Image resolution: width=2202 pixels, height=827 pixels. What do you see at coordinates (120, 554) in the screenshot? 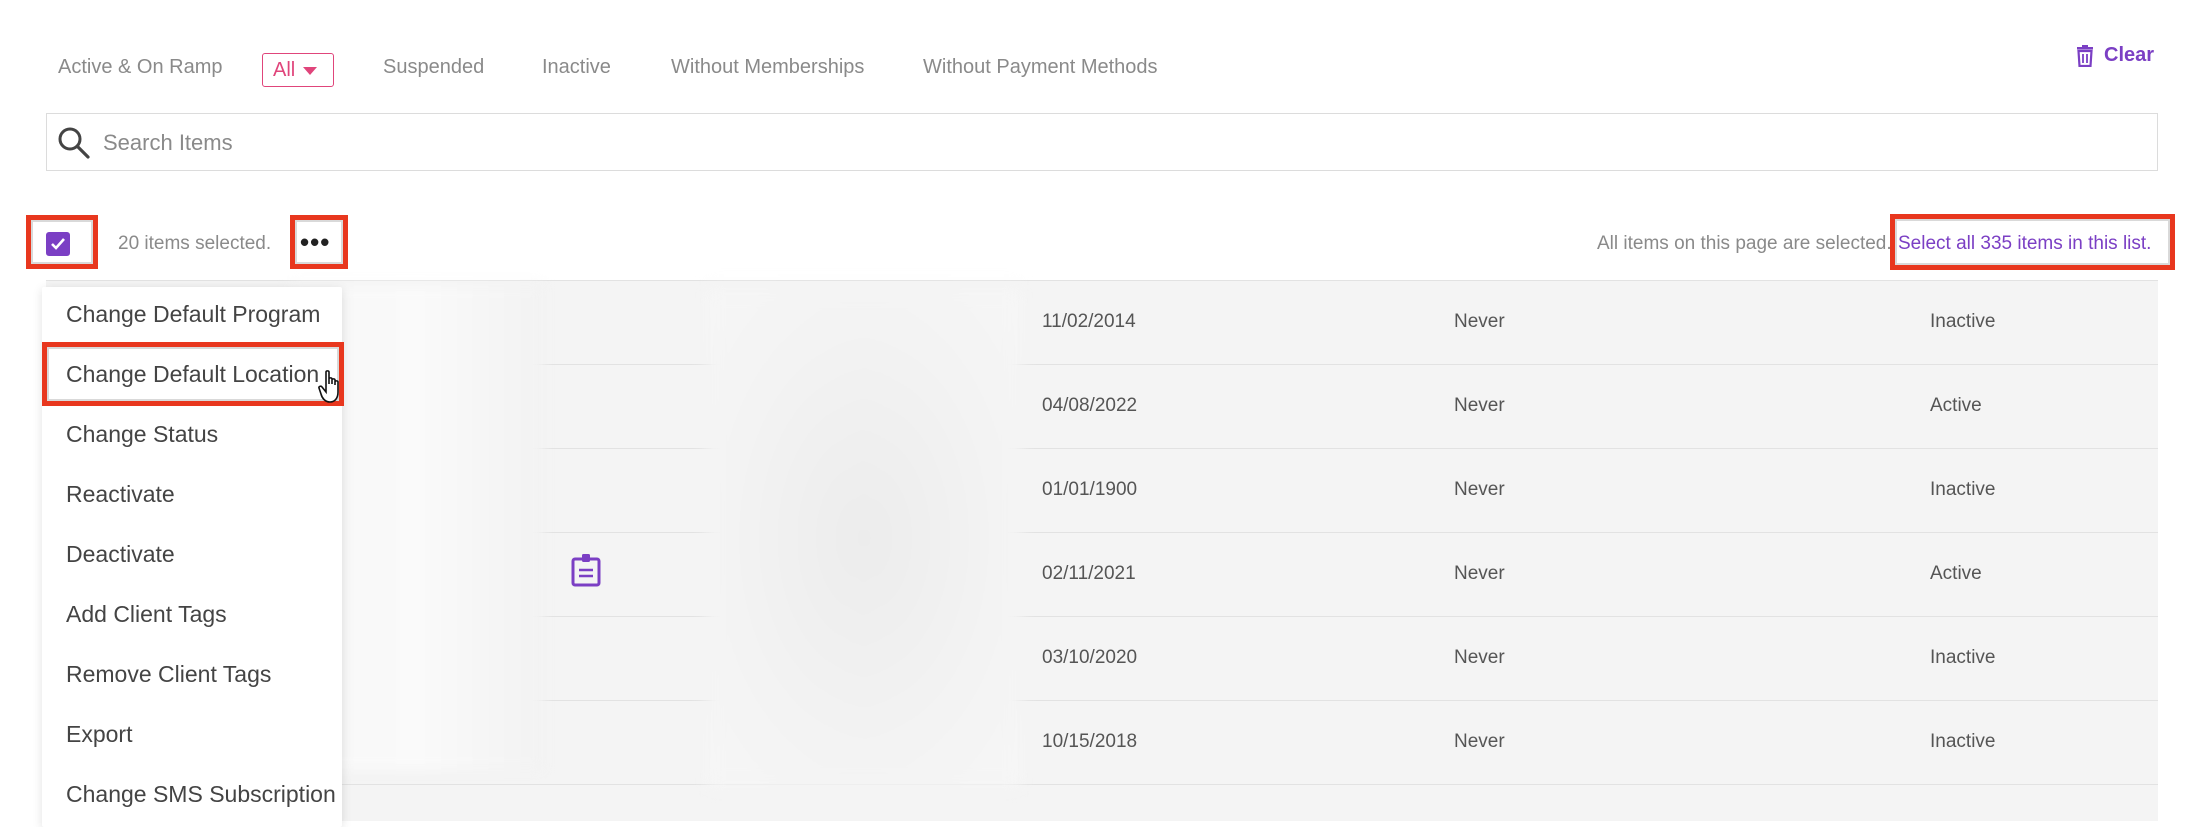
I see `menu-item-deactivate: Deactivate` at bounding box center [120, 554].